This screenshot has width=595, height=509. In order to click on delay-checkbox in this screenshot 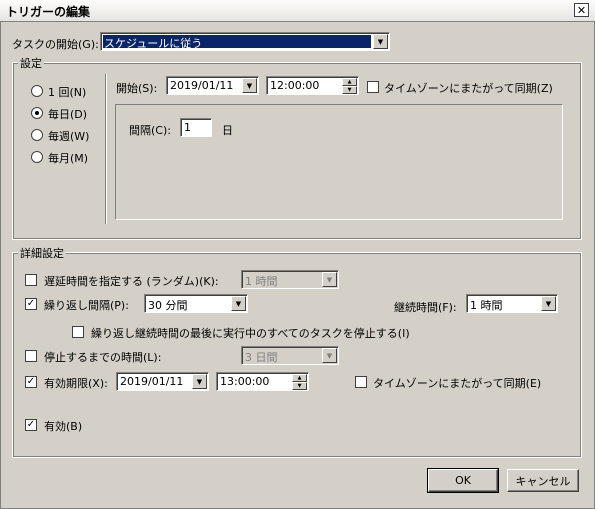, I will do `click(31, 280)`.